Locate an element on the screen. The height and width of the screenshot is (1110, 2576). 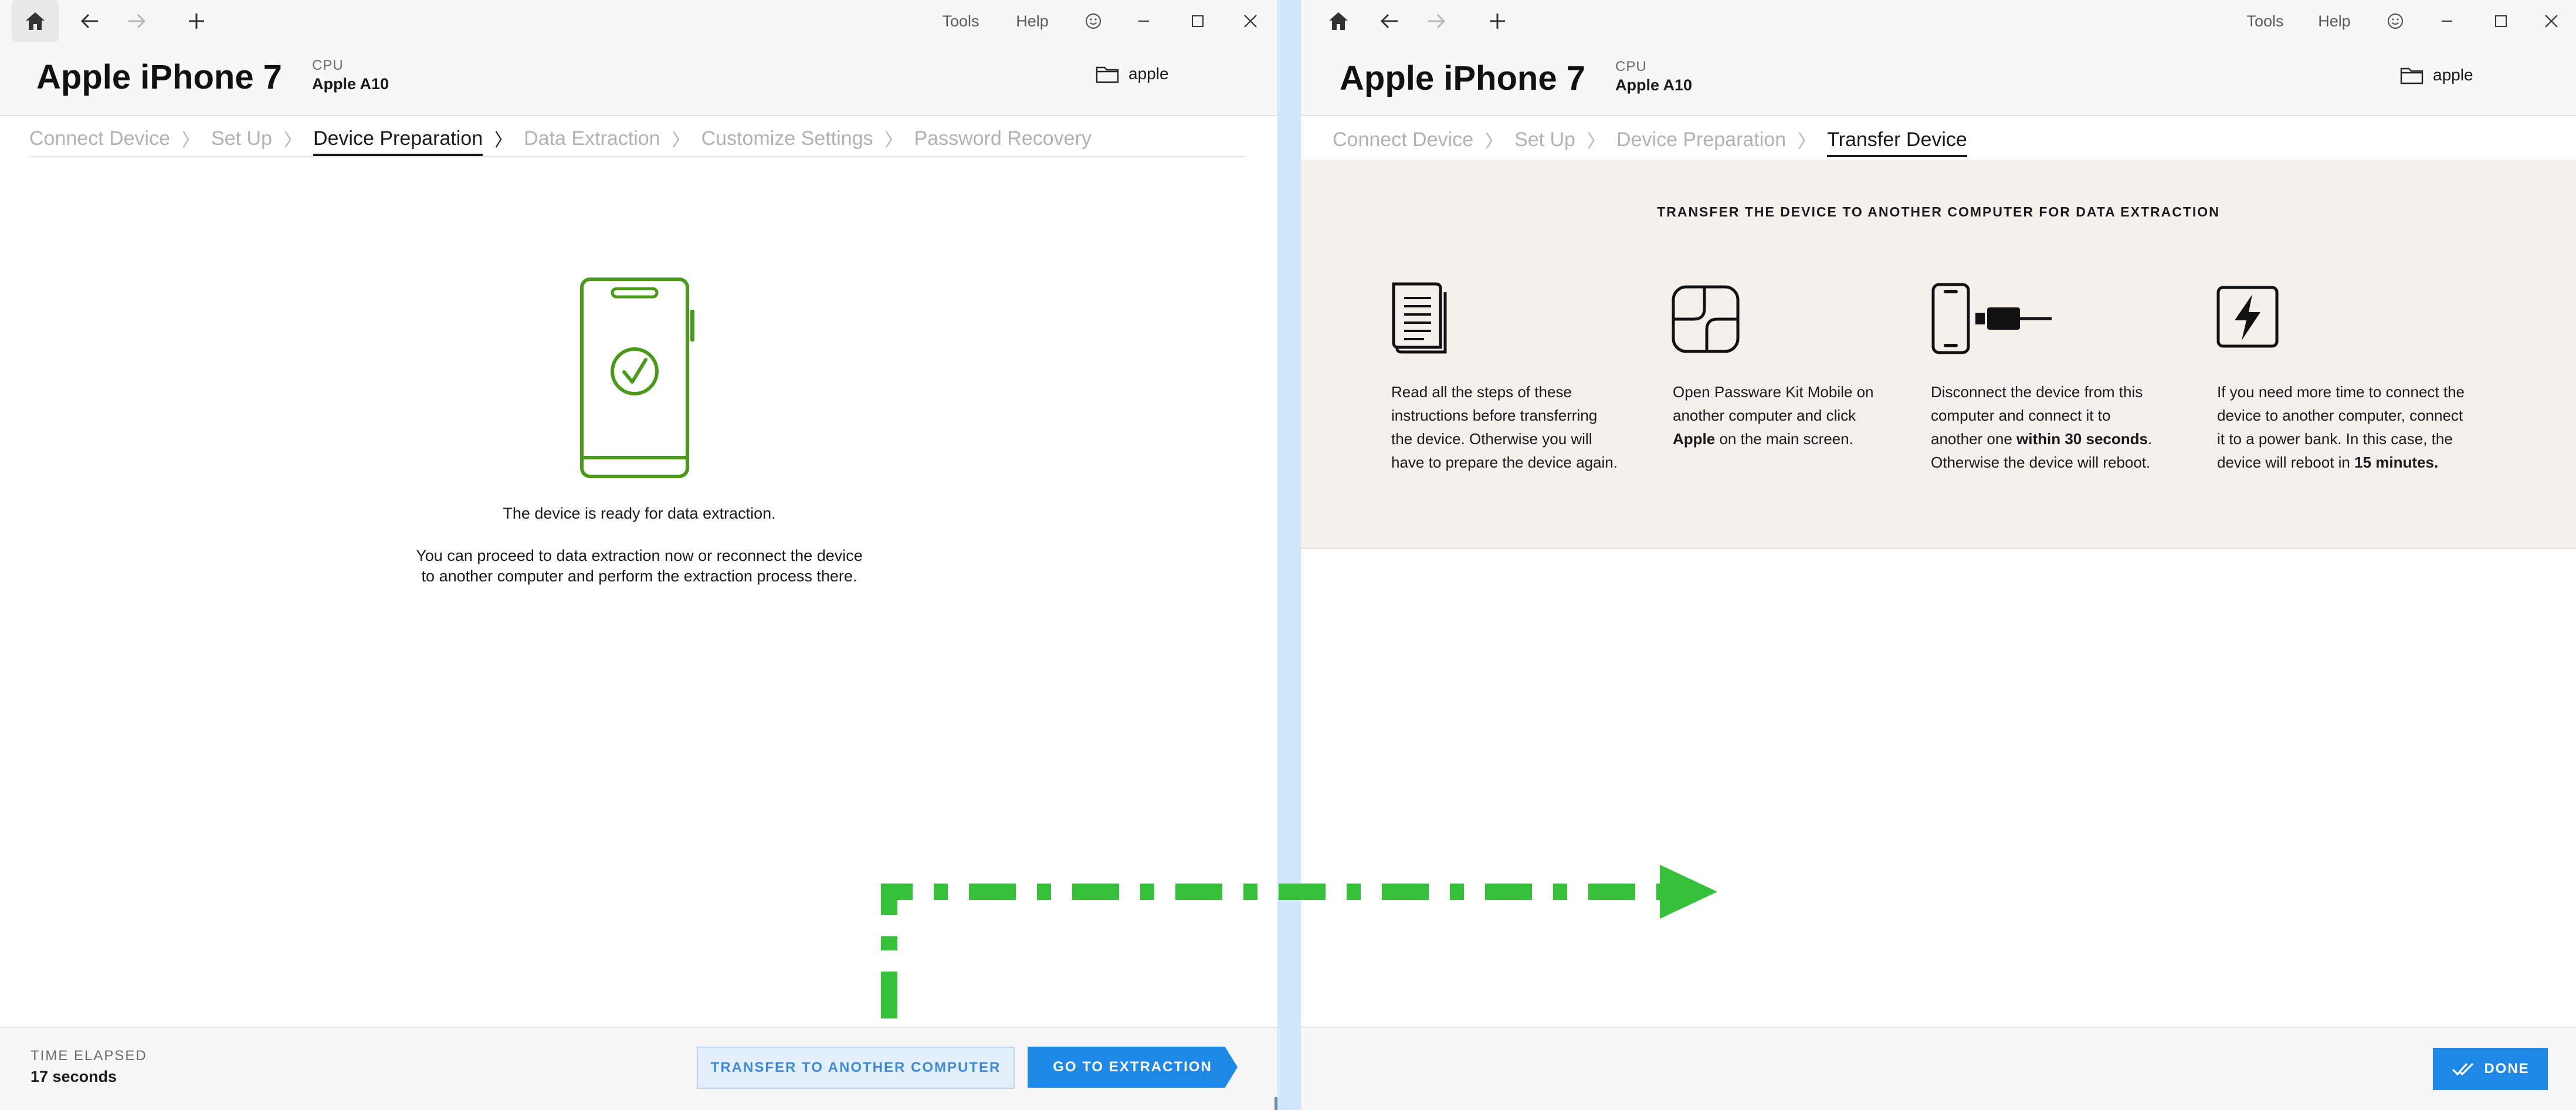
time-elapsed-value: 17 seconds is located at coordinates (74, 1076).